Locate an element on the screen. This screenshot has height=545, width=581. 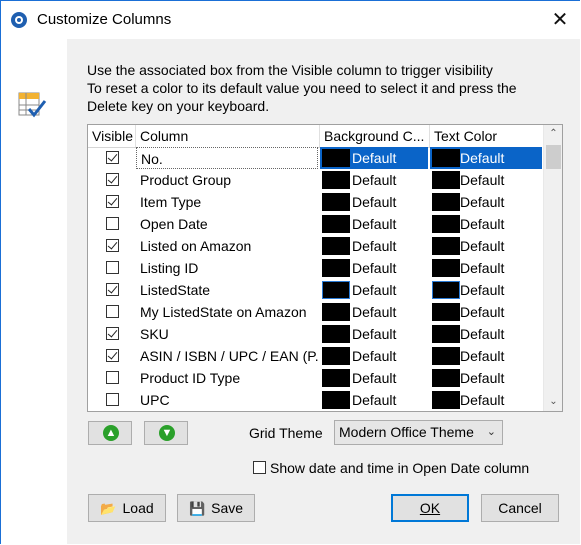
move-down-button: ▼ is located at coordinates (166, 433).